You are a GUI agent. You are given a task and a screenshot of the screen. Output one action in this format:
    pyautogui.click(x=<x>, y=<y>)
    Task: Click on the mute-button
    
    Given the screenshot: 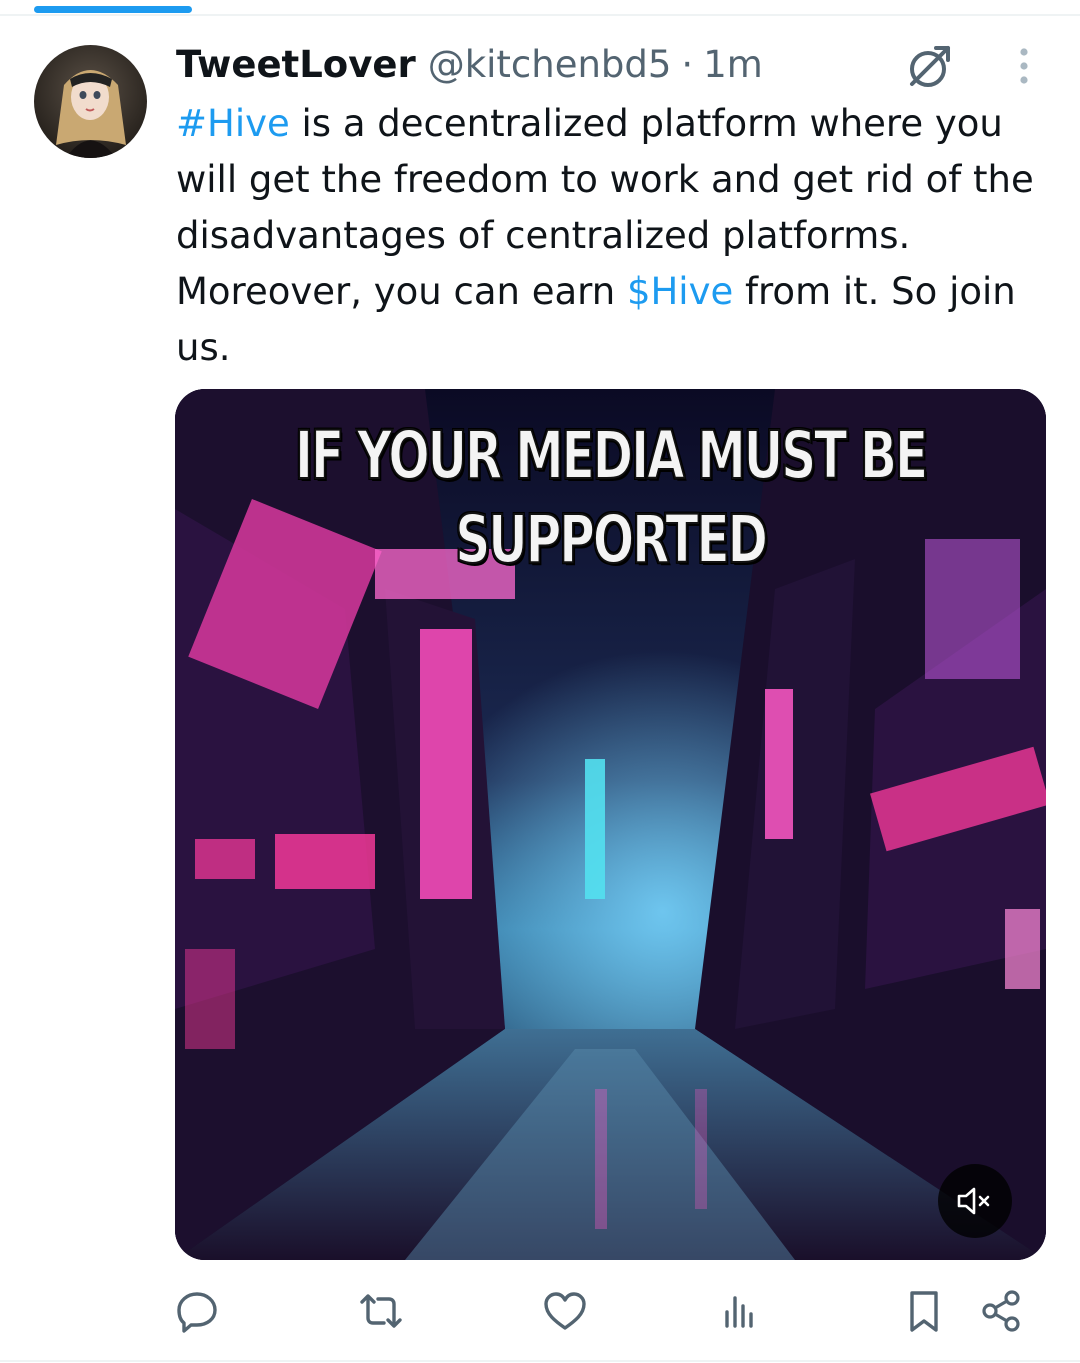 What is the action you would take?
    pyautogui.click(x=975, y=1201)
    